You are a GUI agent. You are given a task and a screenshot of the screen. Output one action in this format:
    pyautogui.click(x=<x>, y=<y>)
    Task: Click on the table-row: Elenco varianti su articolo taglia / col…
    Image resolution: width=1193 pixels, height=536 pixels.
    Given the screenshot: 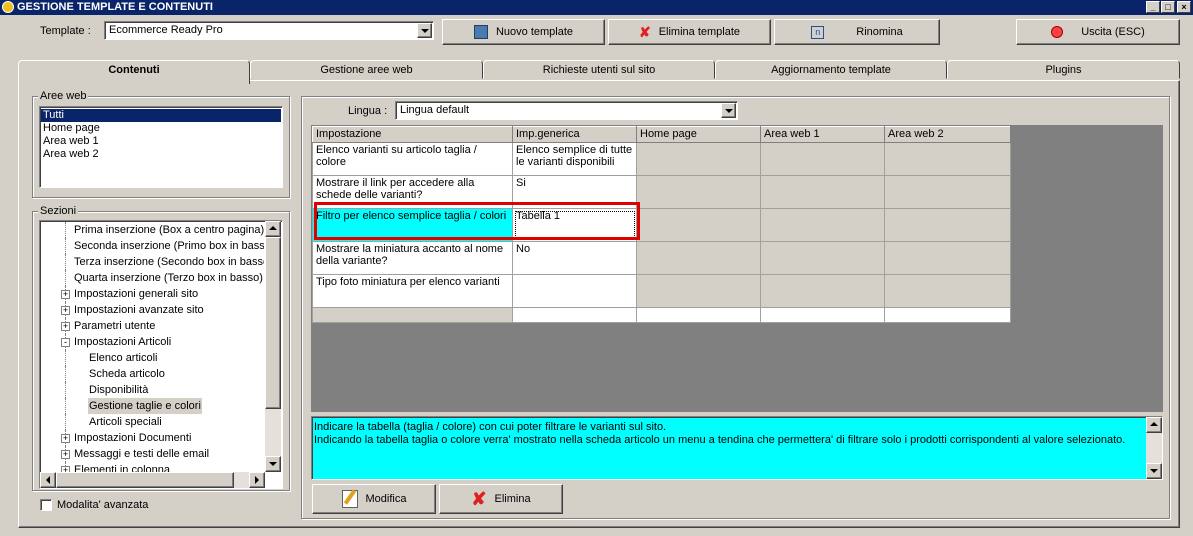 What is the action you would take?
    pyautogui.click(x=661, y=159)
    